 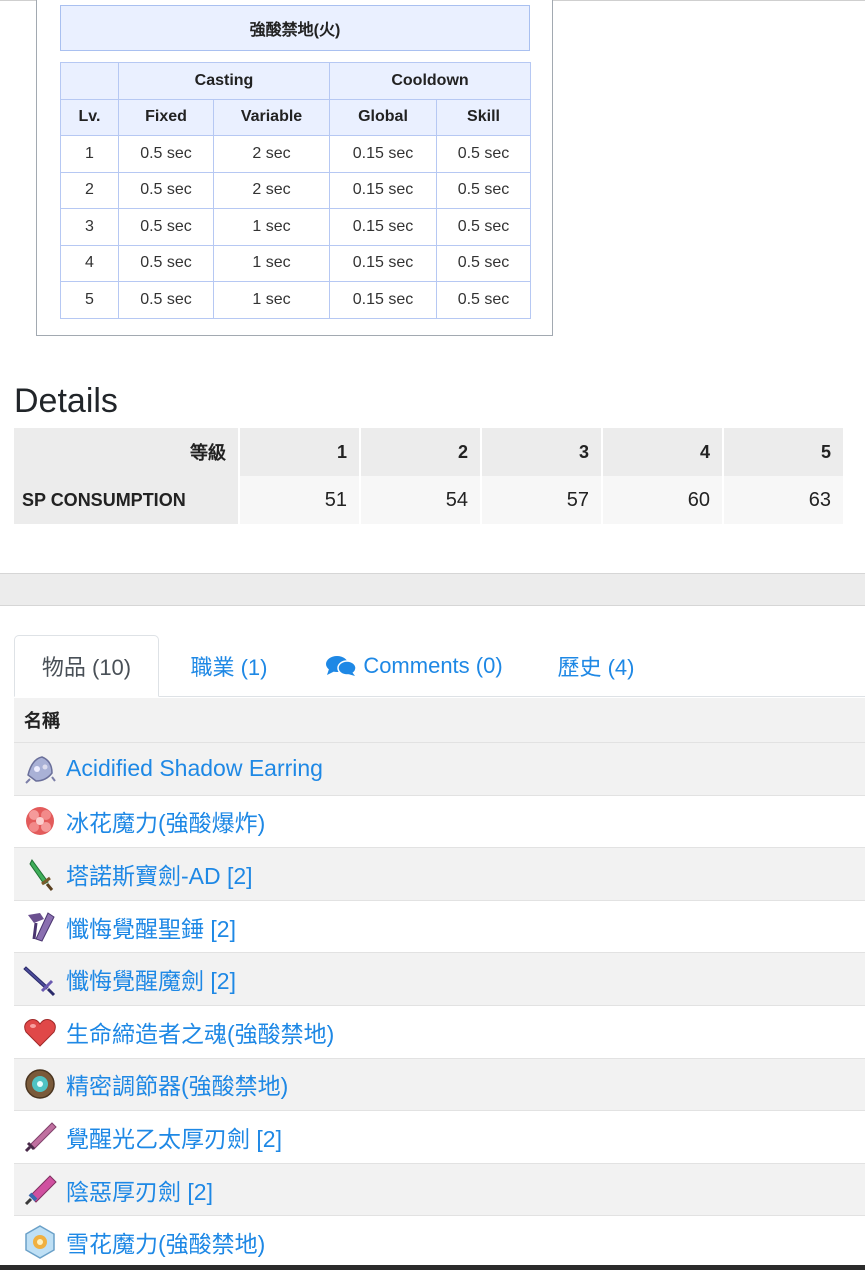 What do you see at coordinates (39, 981) in the screenshot?
I see `dark-sword-icon` at bounding box center [39, 981].